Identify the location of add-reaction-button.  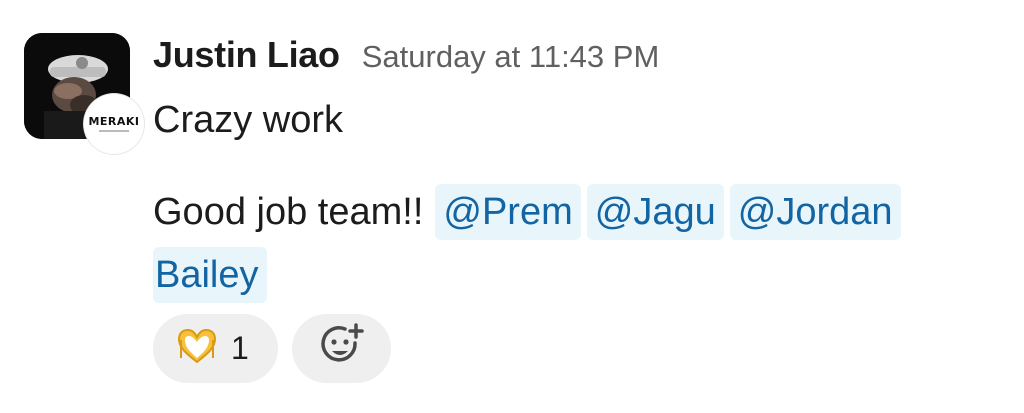
(341, 348).